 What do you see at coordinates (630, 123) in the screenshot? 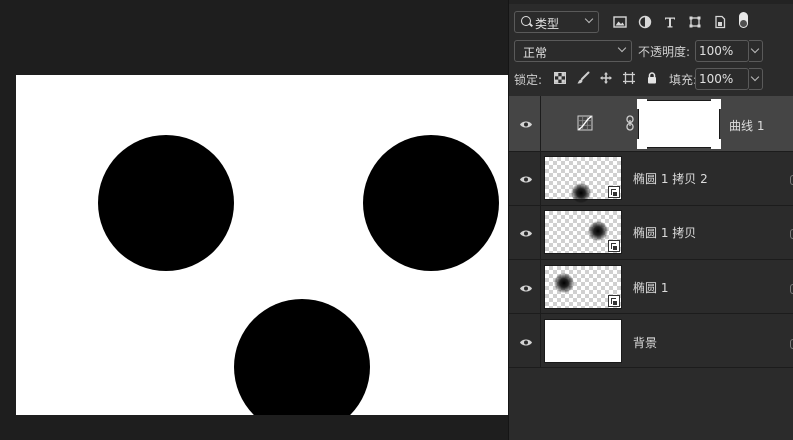
I see `link-chain-icon` at bounding box center [630, 123].